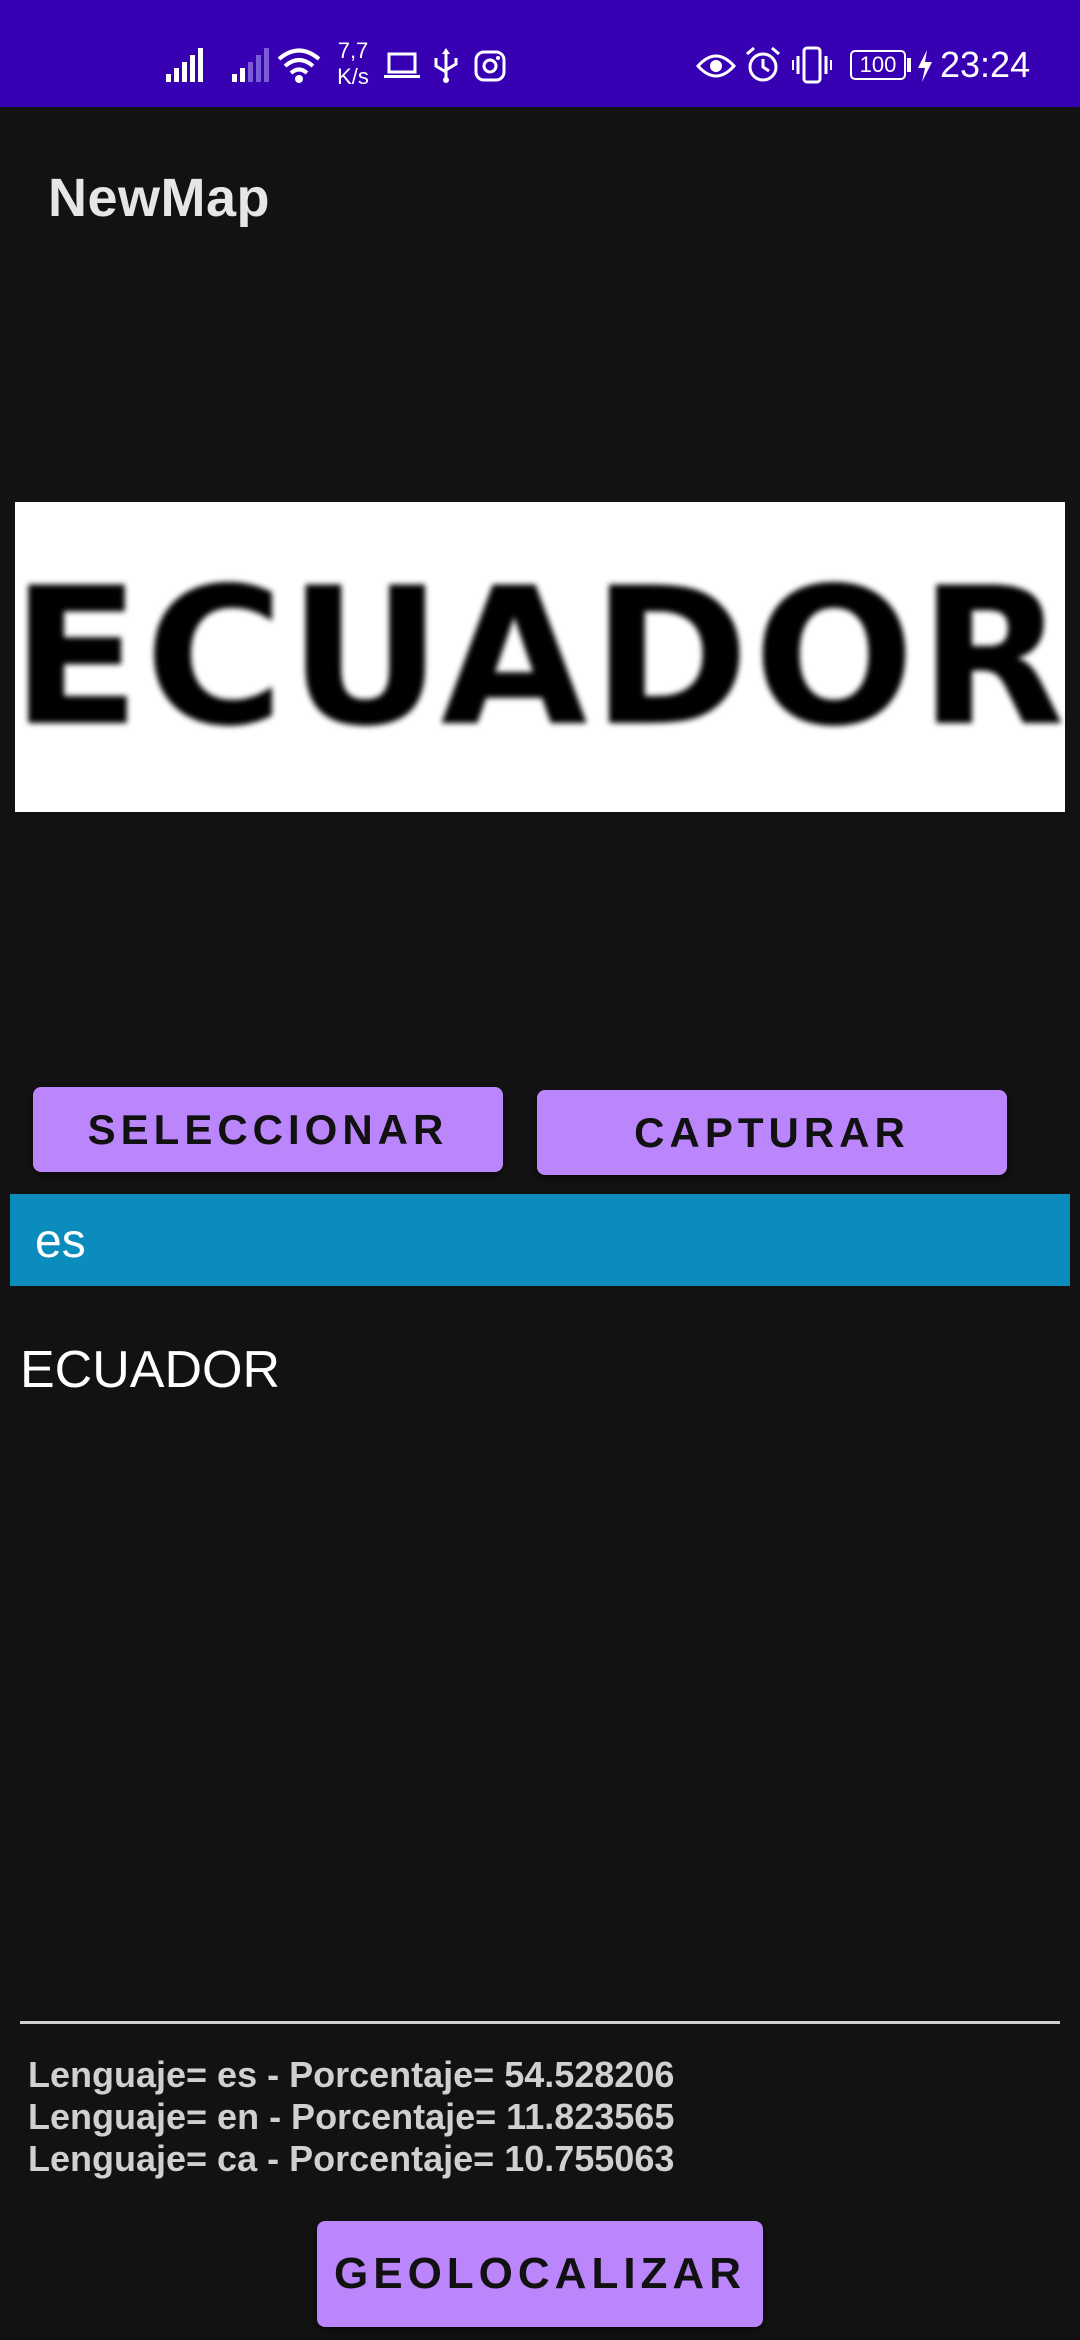 The height and width of the screenshot is (2340, 1080). Describe the element at coordinates (268, 1129) in the screenshot. I see `select-button: SELECCIONAR` at that location.